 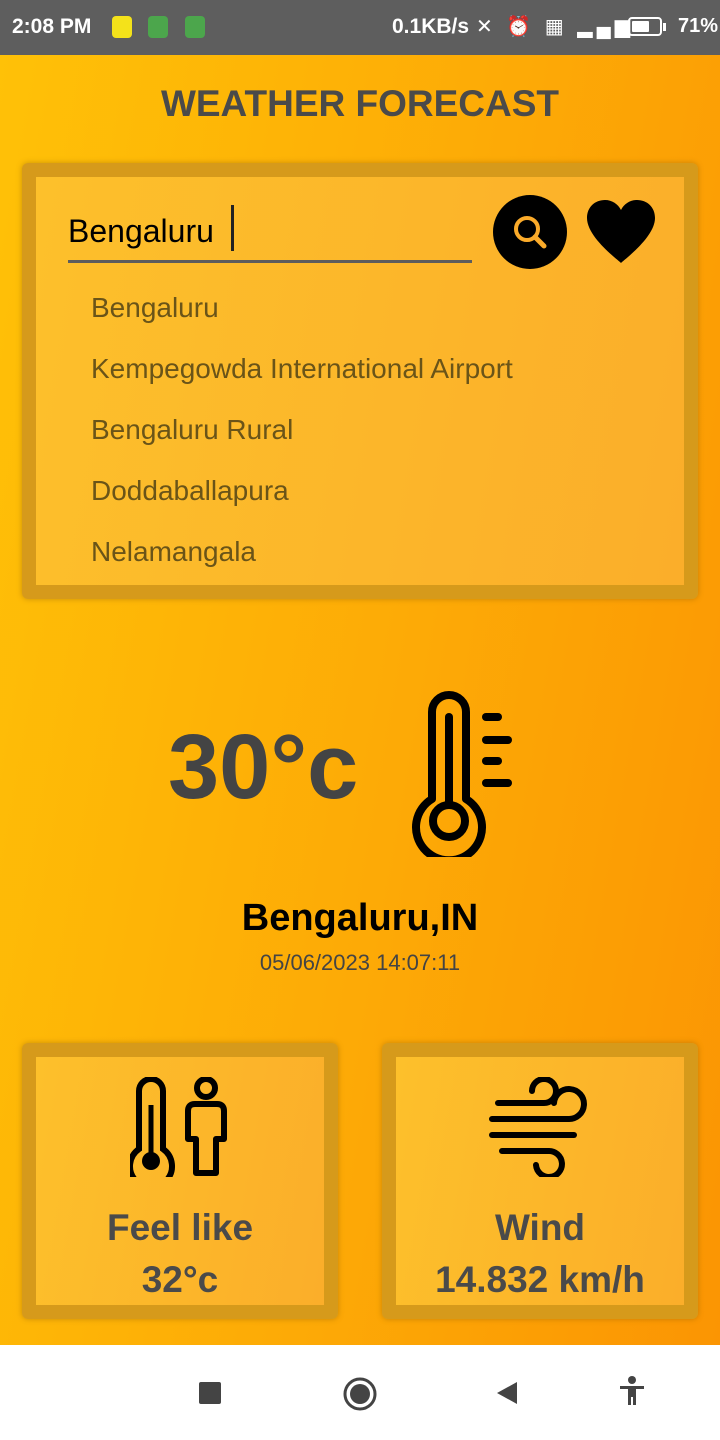 I want to click on suggestion-item: Kempegowda International Airport, so click(x=302, y=368).